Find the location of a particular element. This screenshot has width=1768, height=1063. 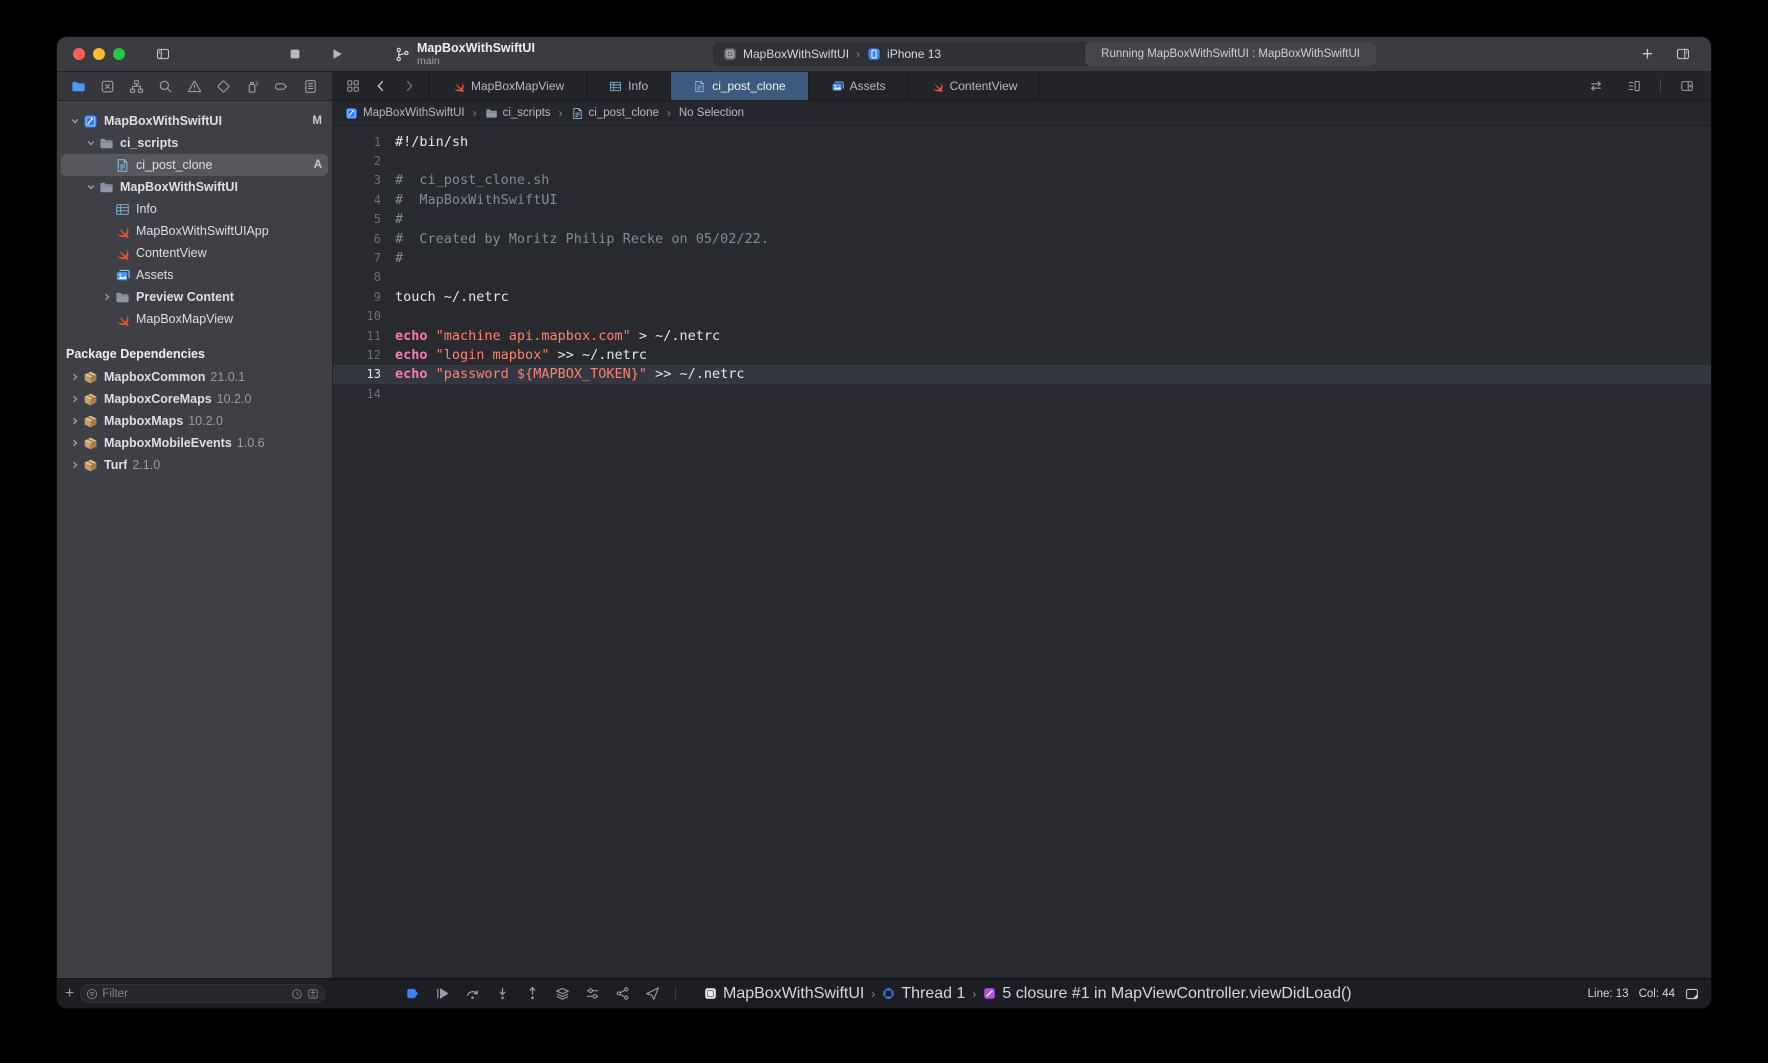

tab-ContentView: ContentView is located at coordinates (975, 86).